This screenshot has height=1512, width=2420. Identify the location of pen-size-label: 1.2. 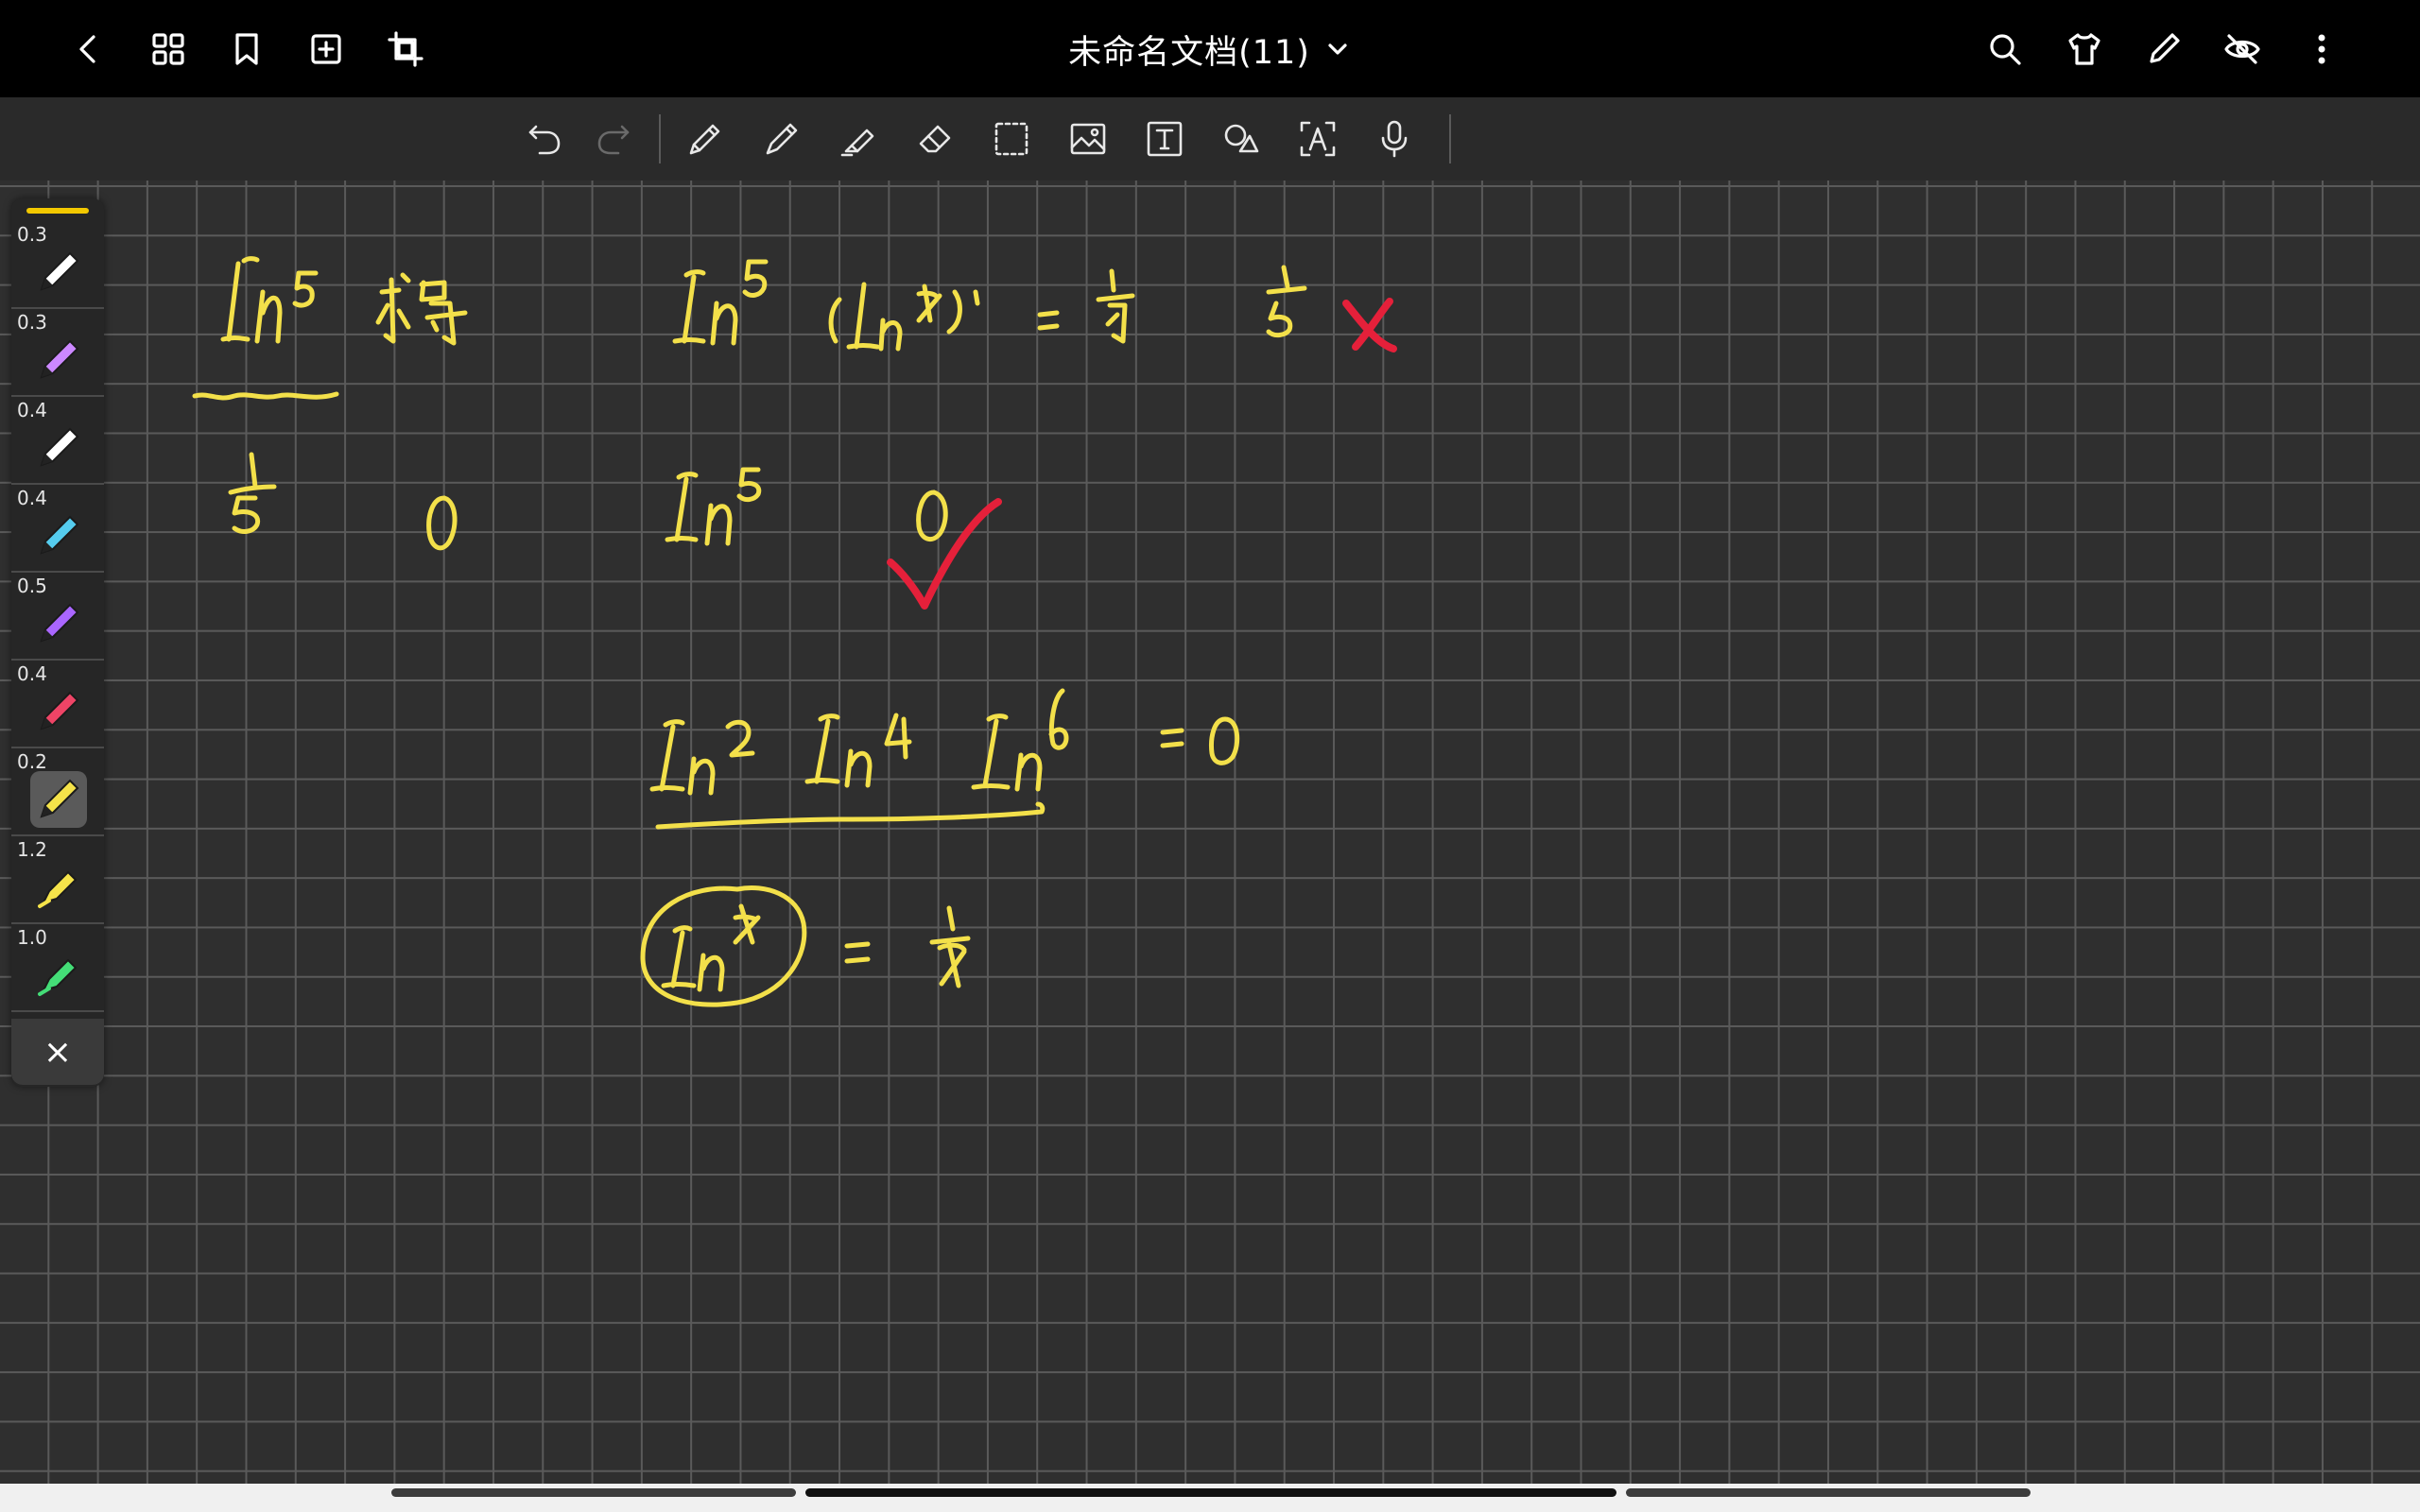
(32, 849).